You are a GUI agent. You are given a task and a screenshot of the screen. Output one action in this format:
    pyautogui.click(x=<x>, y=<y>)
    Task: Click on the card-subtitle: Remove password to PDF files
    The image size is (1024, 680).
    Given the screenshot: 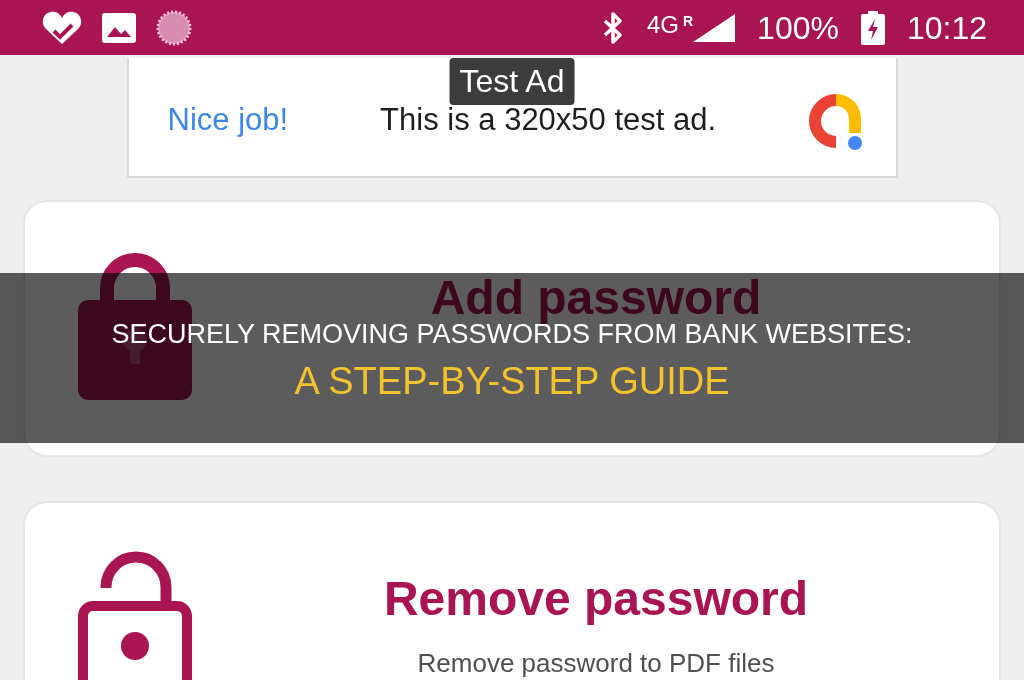 What is the action you would take?
    pyautogui.click(x=596, y=663)
    